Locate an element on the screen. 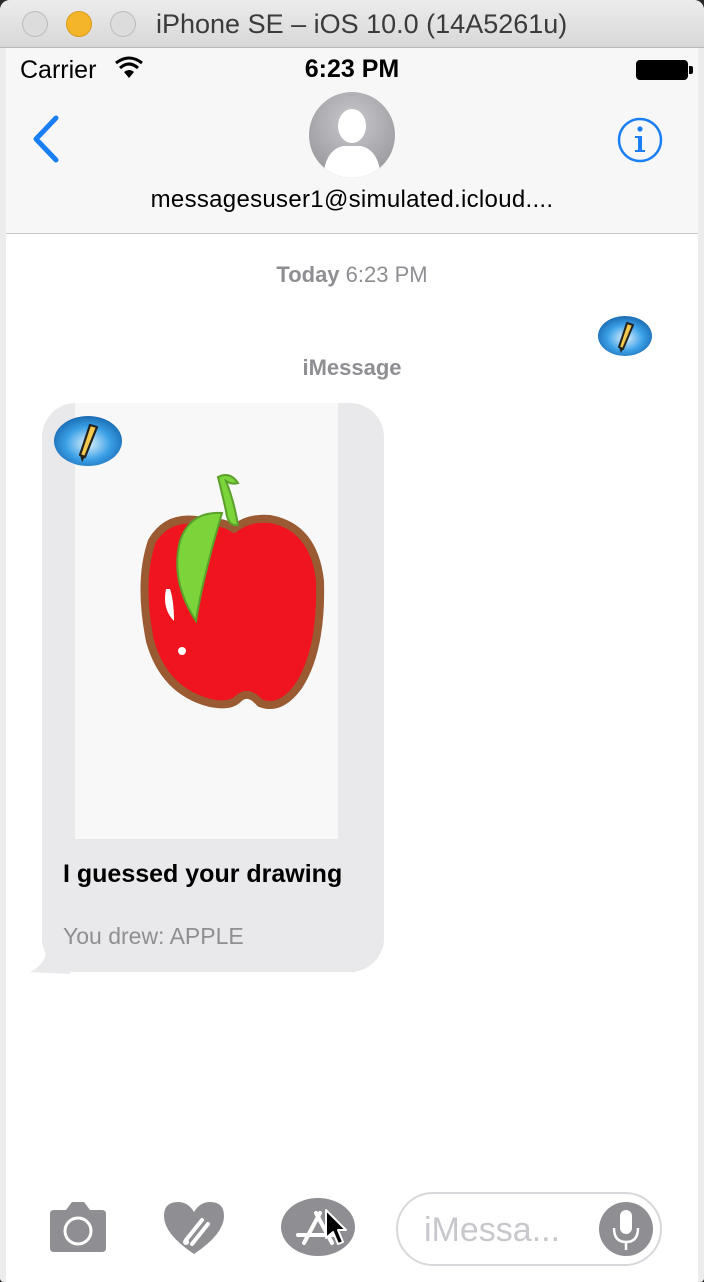 This screenshot has height=1282, width=704. drawing-canvas is located at coordinates (206, 621).